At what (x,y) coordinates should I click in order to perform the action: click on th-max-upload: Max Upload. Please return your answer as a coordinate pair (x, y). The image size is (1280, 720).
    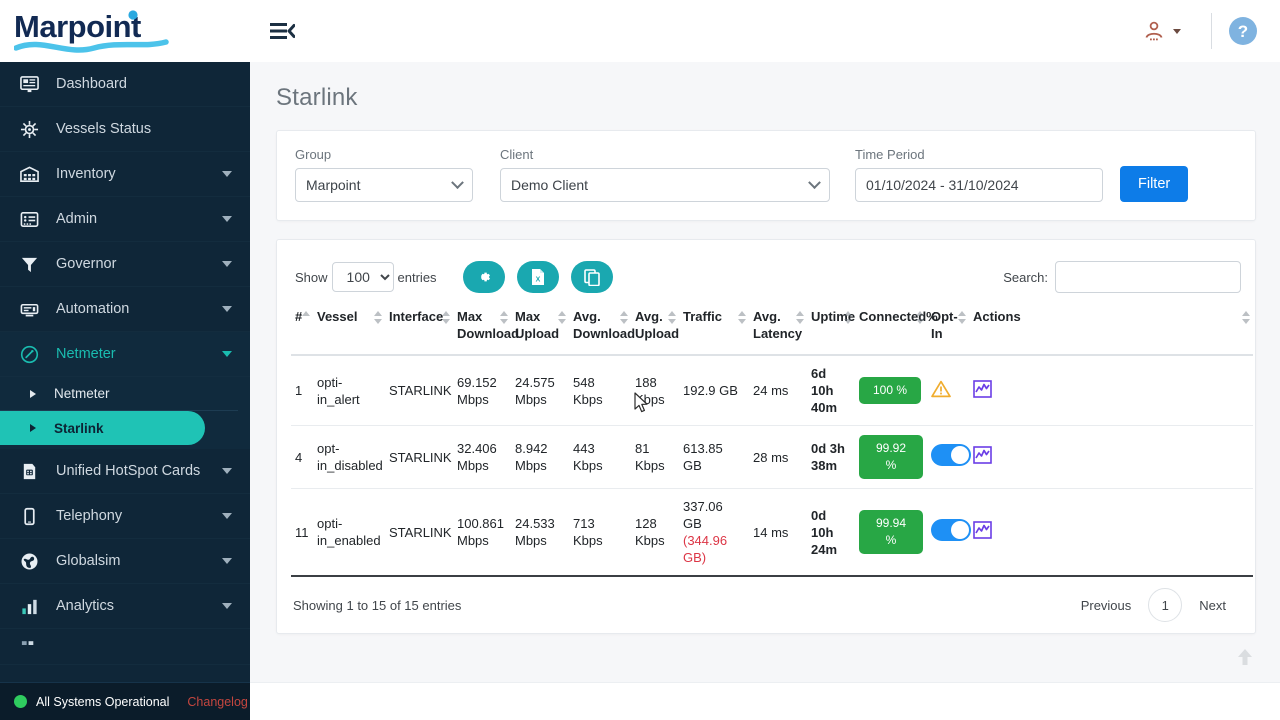
    Looking at the image, I should click on (540, 328).